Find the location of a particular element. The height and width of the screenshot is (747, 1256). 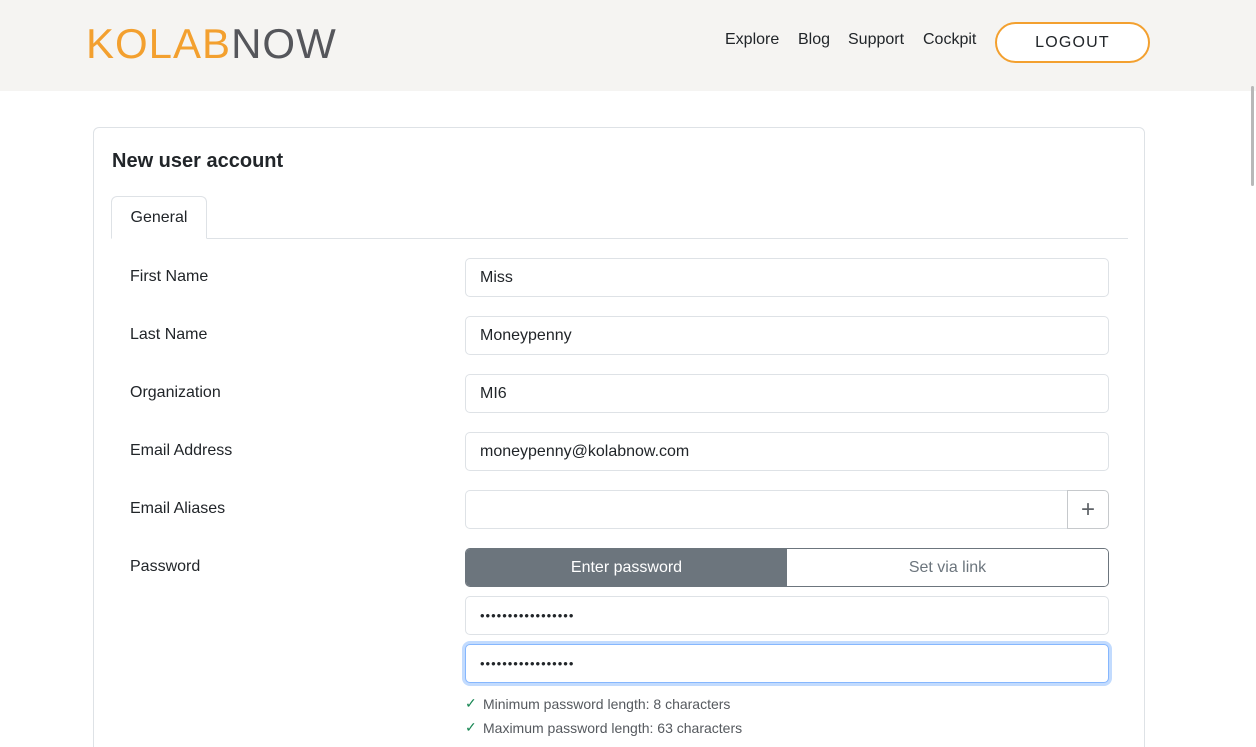

email-label: Email Address is located at coordinates (181, 450).